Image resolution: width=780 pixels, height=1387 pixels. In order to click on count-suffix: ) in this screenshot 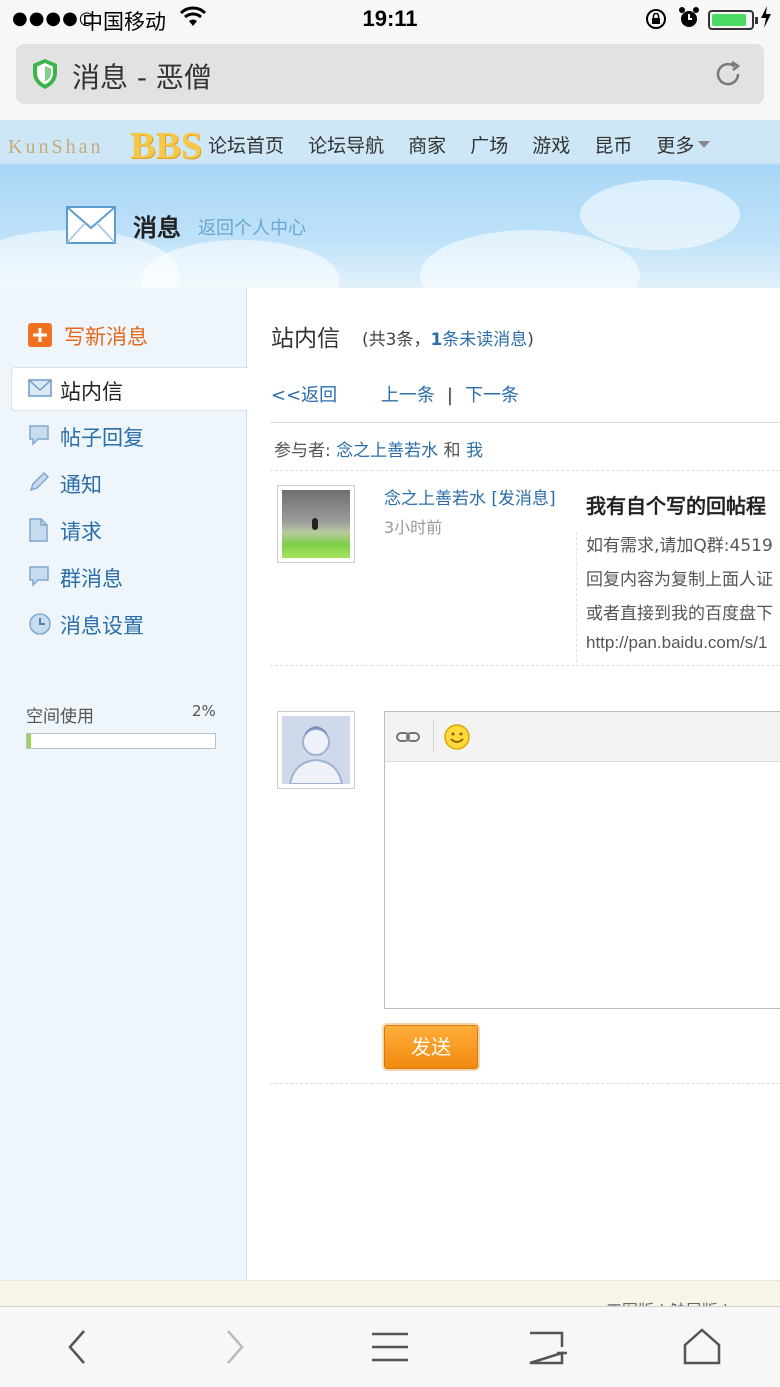, I will do `click(530, 340)`.